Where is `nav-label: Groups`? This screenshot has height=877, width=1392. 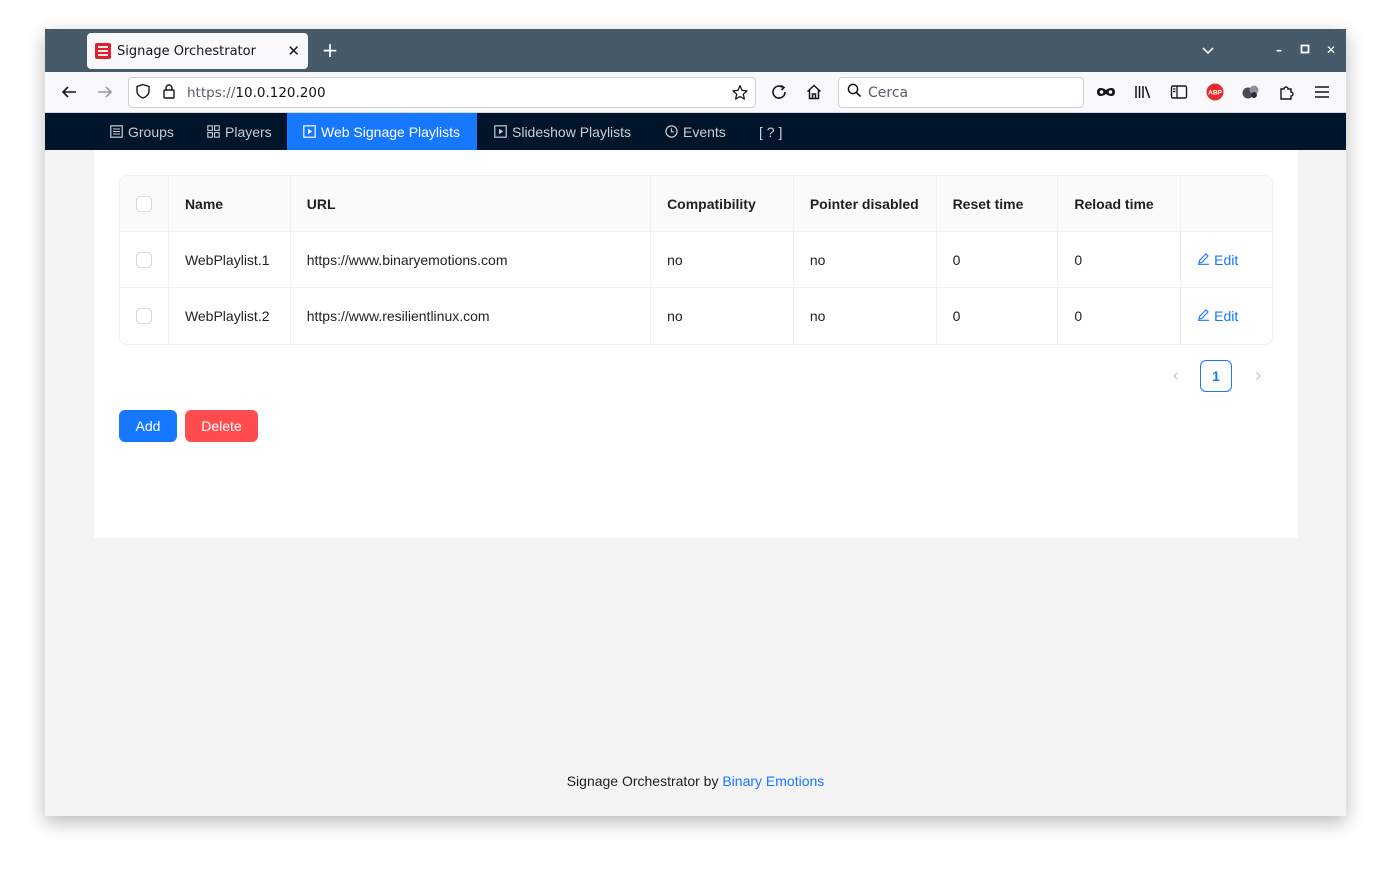 nav-label: Groups is located at coordinates (151, 131).